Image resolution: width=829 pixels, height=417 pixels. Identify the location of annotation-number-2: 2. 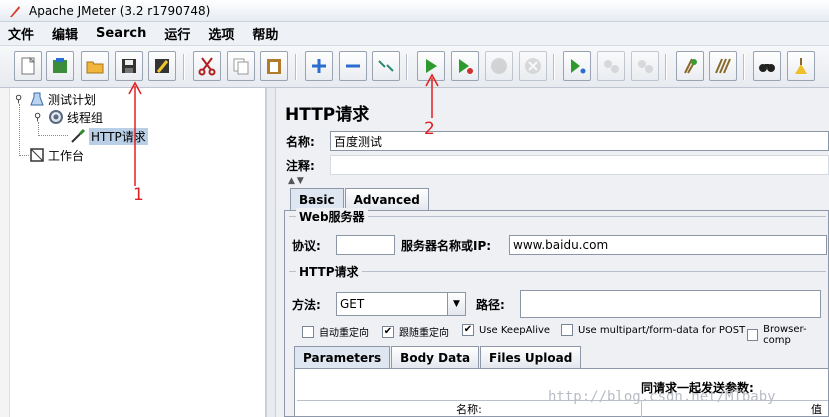
(429, 129).